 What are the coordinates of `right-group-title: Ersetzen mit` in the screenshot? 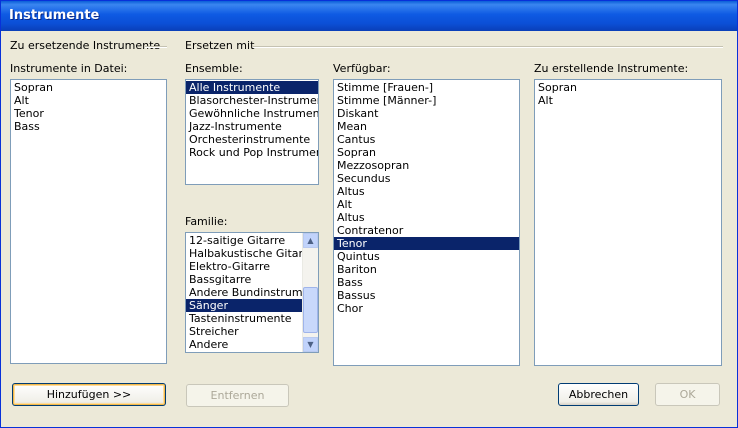 It's located at (220, 45).